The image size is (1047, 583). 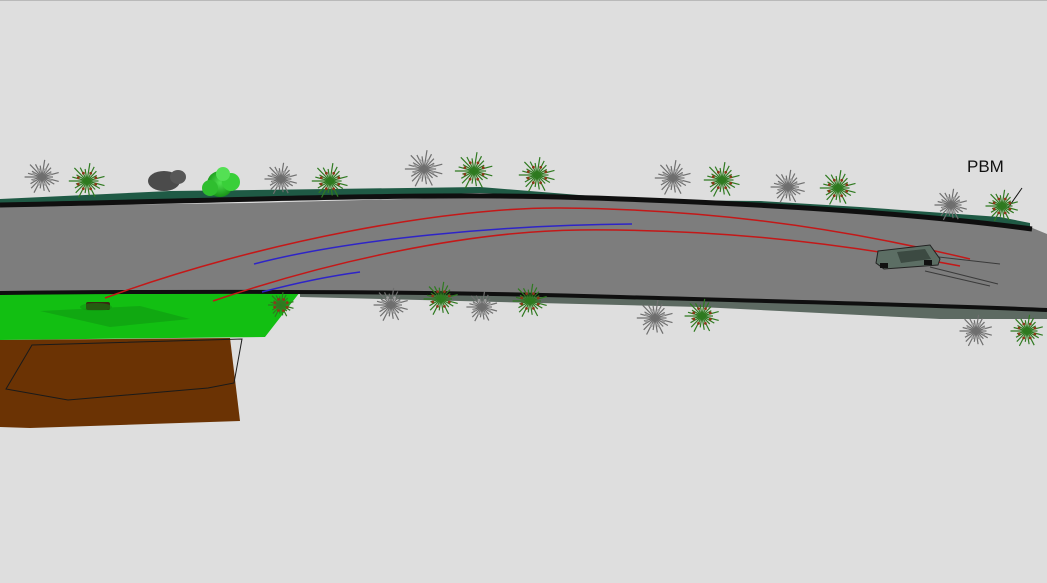 I want to click on bush-gray-icon, so click(x=167, y=180).